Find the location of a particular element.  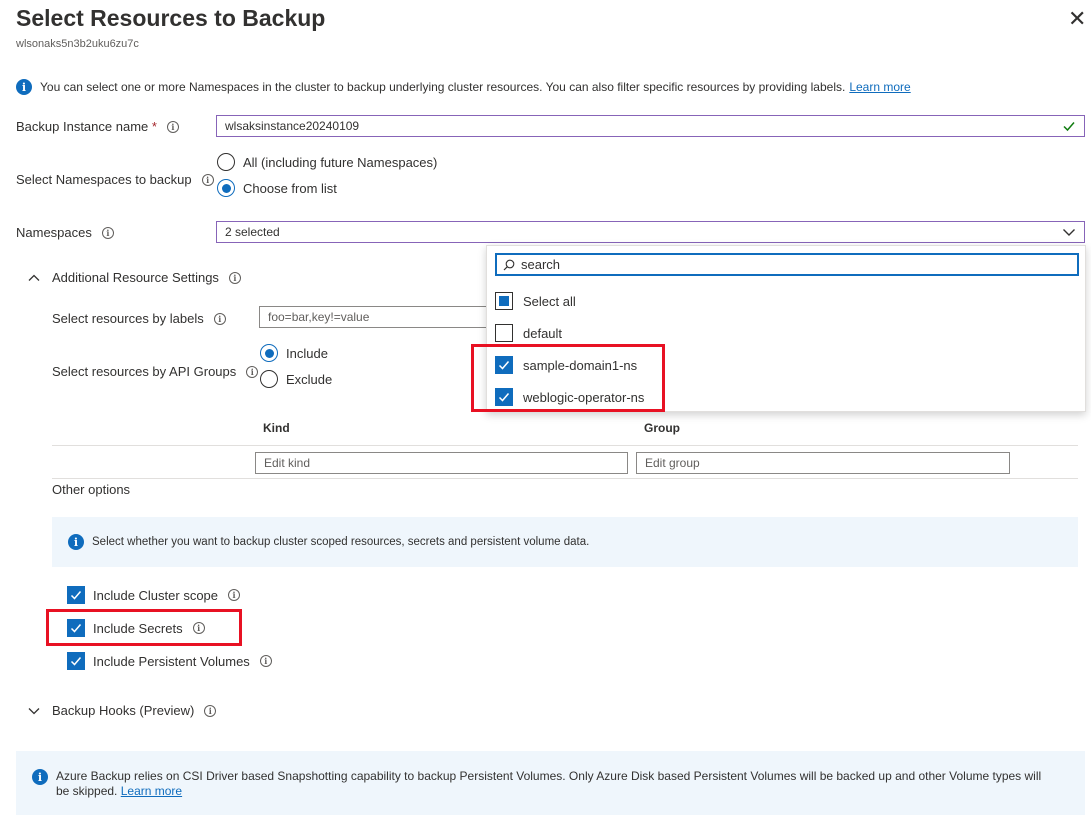

additional-settings-header: Additional Resource Settings i is located at coordinates (134, 277).